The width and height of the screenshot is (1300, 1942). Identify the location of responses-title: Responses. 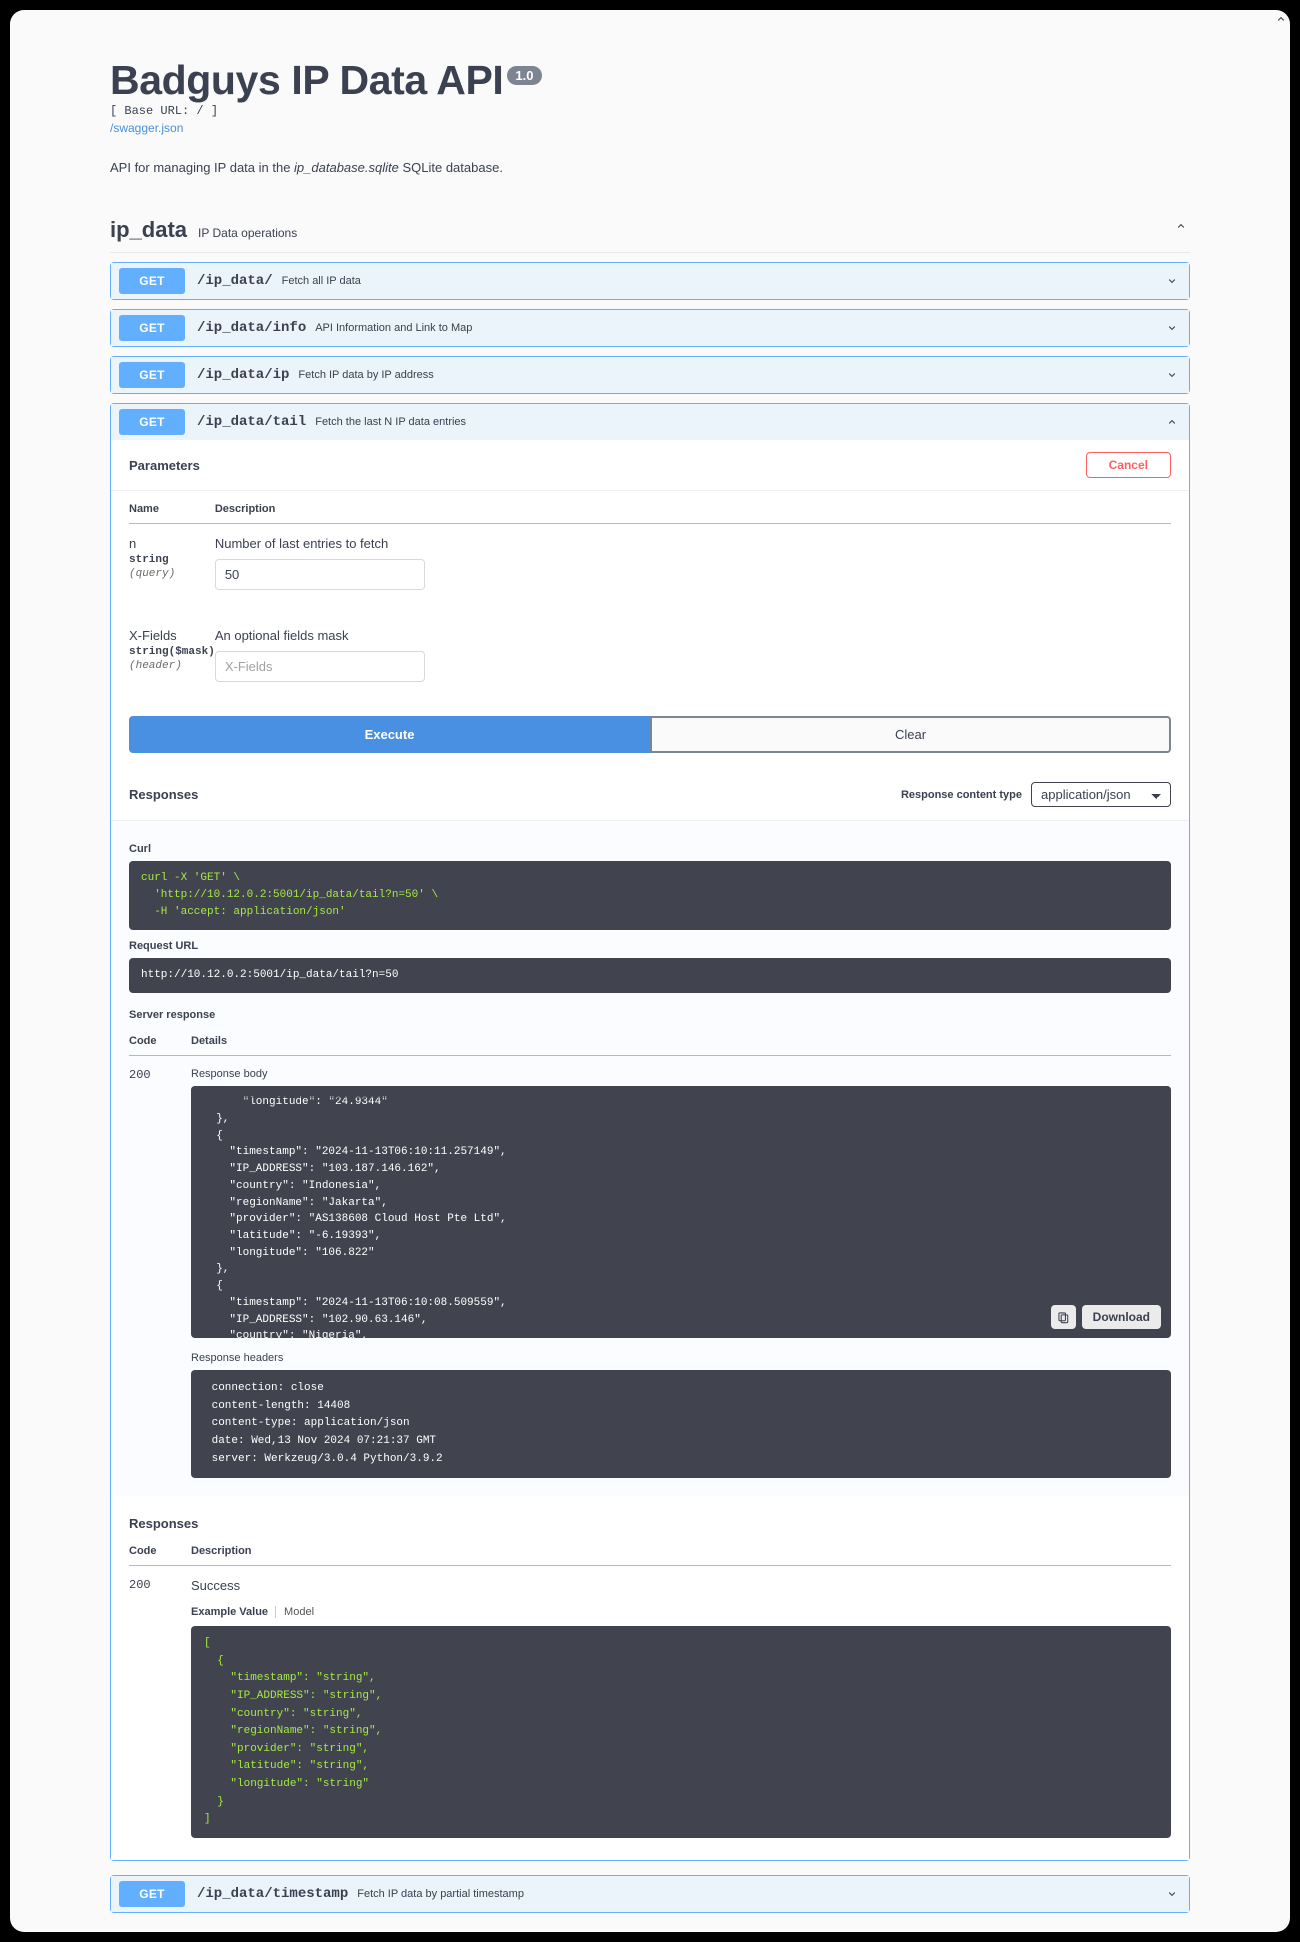
(164, 794).